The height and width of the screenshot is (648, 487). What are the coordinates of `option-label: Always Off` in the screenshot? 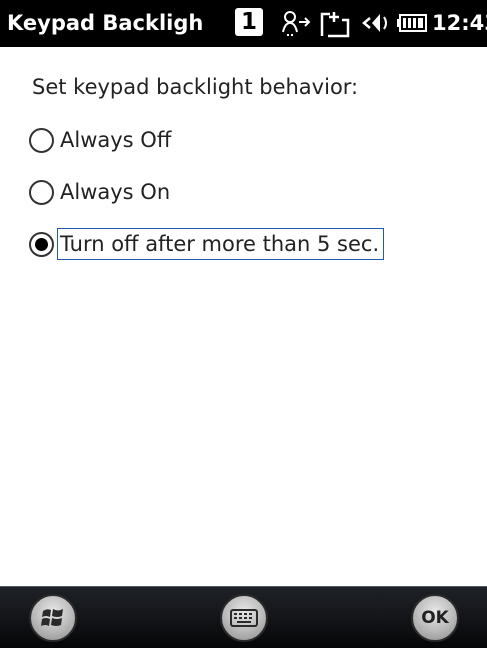 It's located at (116, 140).